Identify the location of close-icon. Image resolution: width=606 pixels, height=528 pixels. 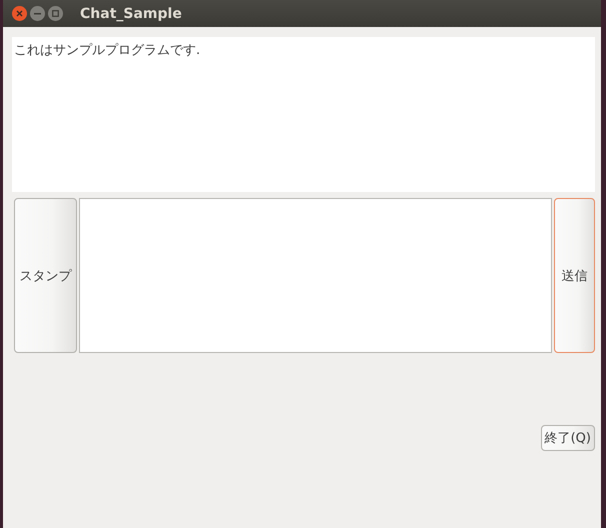
(19, 13).